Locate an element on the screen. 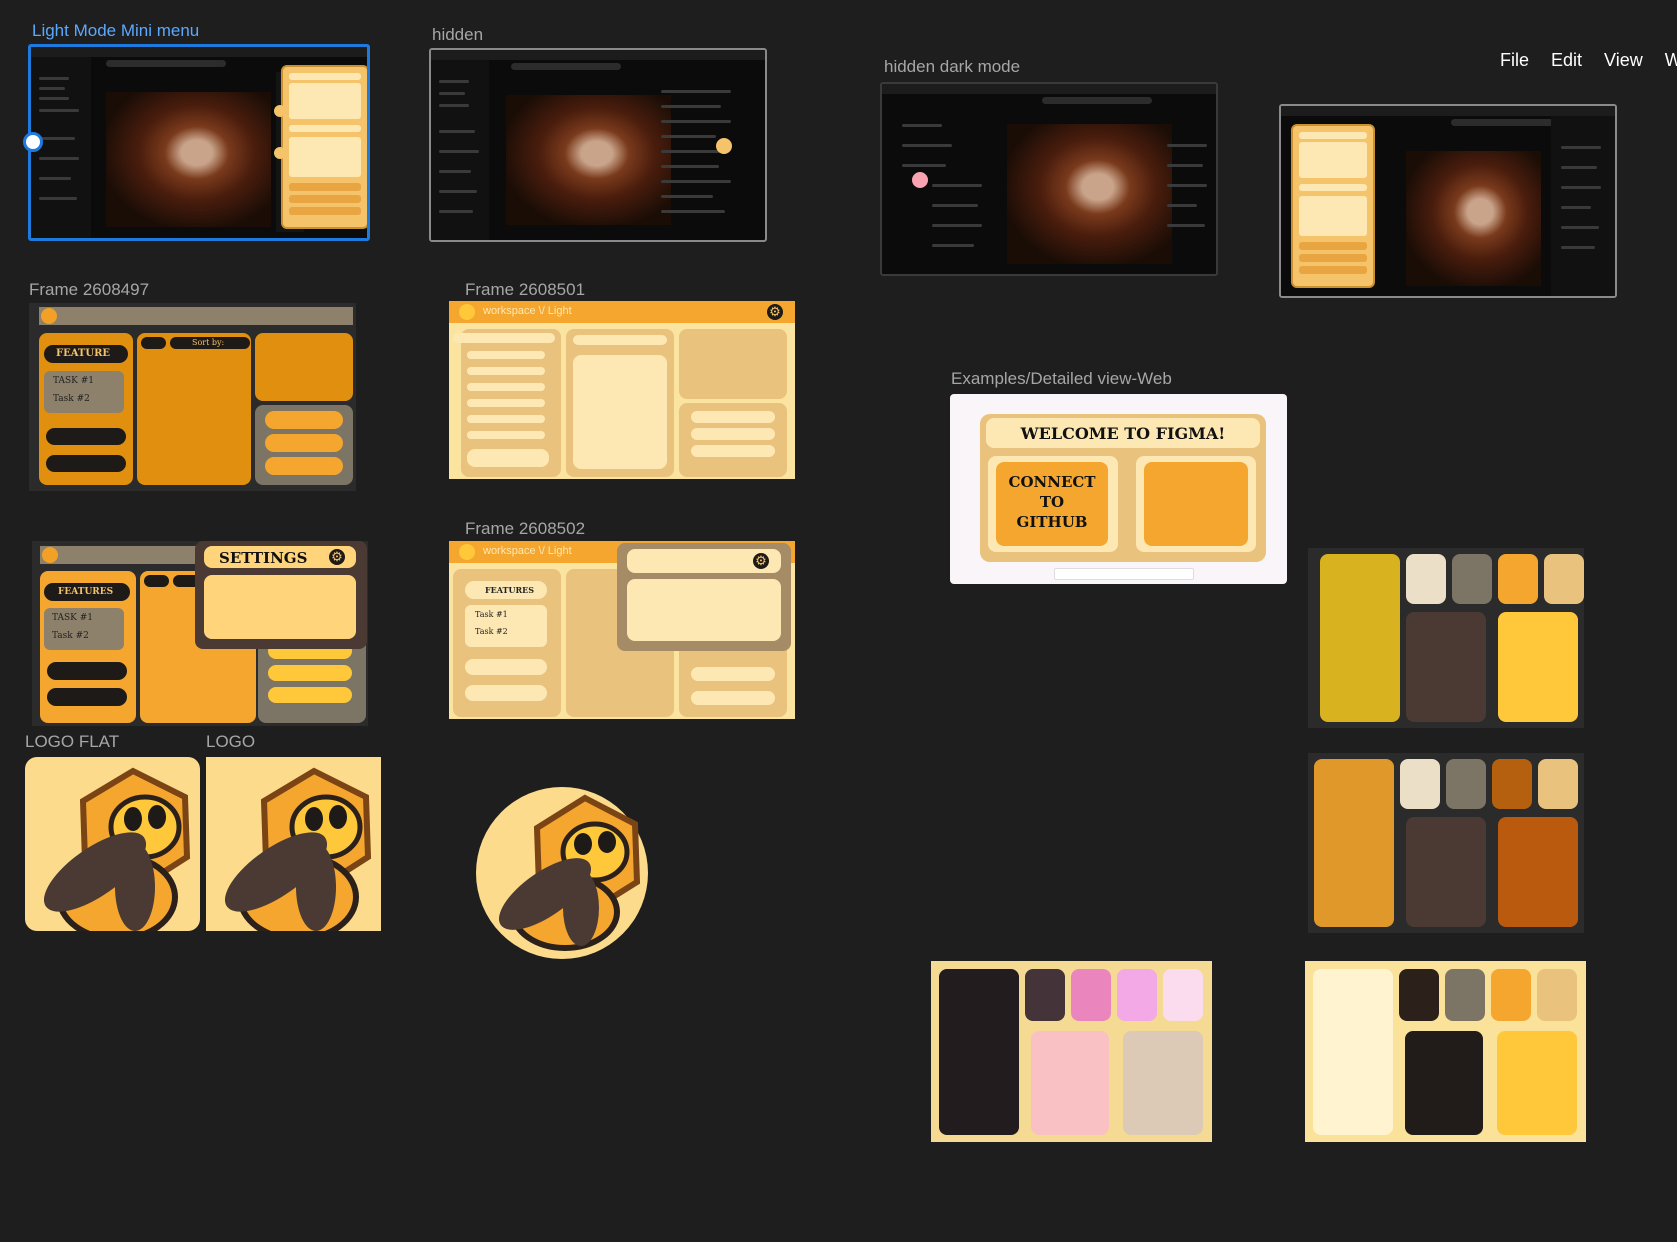 Image resolution: width=1677 pixels, height=1242 pixels. frame-label-logo-flat: LOGO FLAT is located at coordinates (72, 742).